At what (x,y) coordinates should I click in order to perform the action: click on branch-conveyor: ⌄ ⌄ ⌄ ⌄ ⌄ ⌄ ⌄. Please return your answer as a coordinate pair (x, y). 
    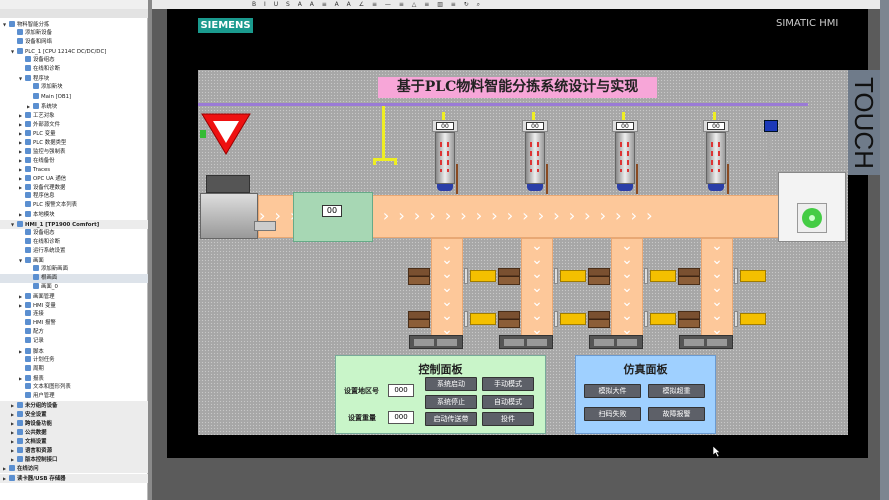
    Looking at the image, I should click on (627, 287).